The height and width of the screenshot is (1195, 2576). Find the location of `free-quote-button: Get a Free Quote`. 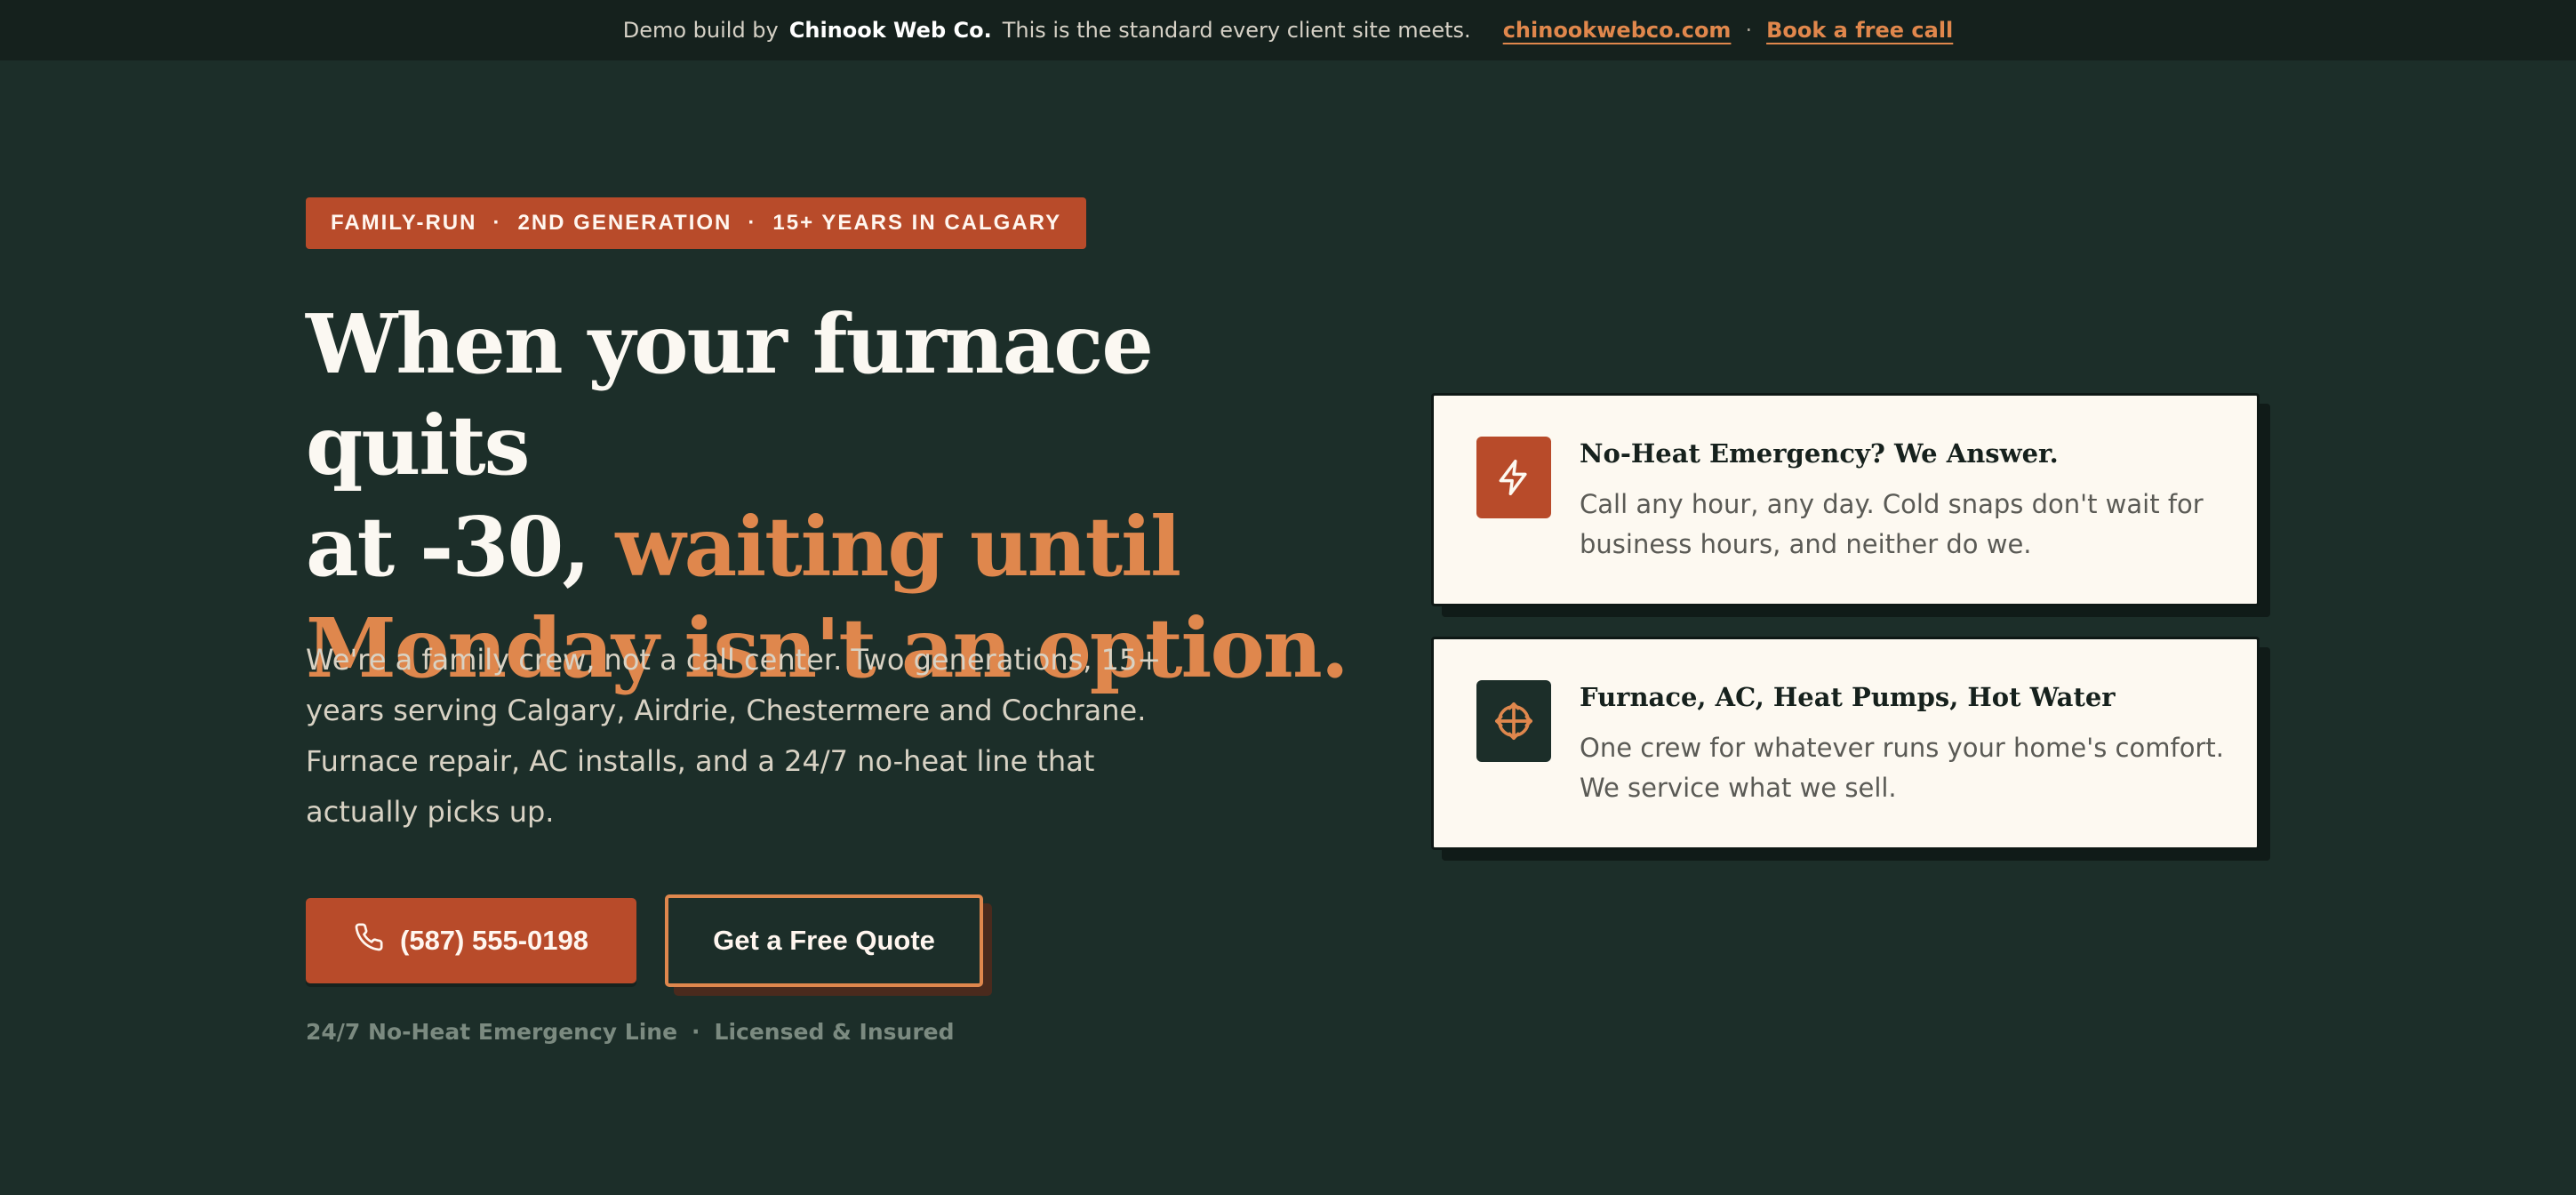

free-quote-button: Get a Free Quote is located at coordinates (824, 941).